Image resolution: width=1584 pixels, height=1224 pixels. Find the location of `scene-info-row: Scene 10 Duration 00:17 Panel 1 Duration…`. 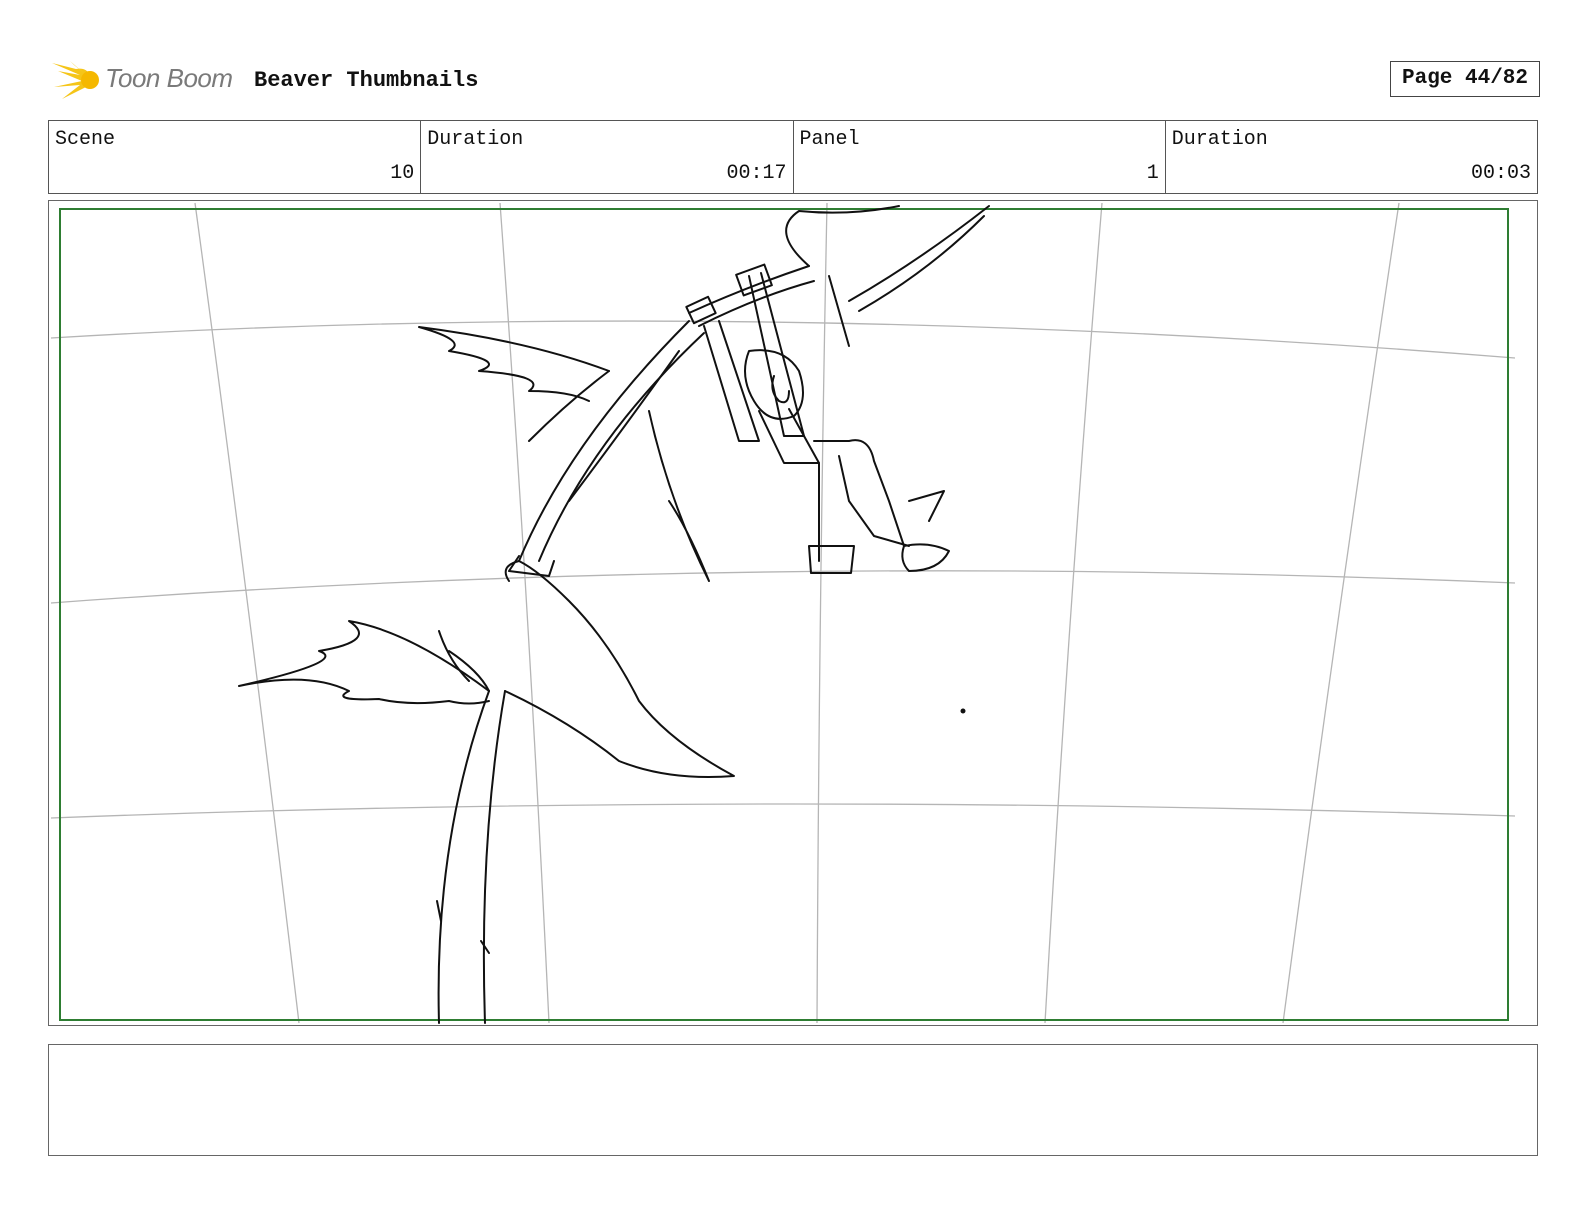

scene-info-row: Scene 10 Duration 00:17 Panel 1 Duration… is located at coordinates (793, 157).